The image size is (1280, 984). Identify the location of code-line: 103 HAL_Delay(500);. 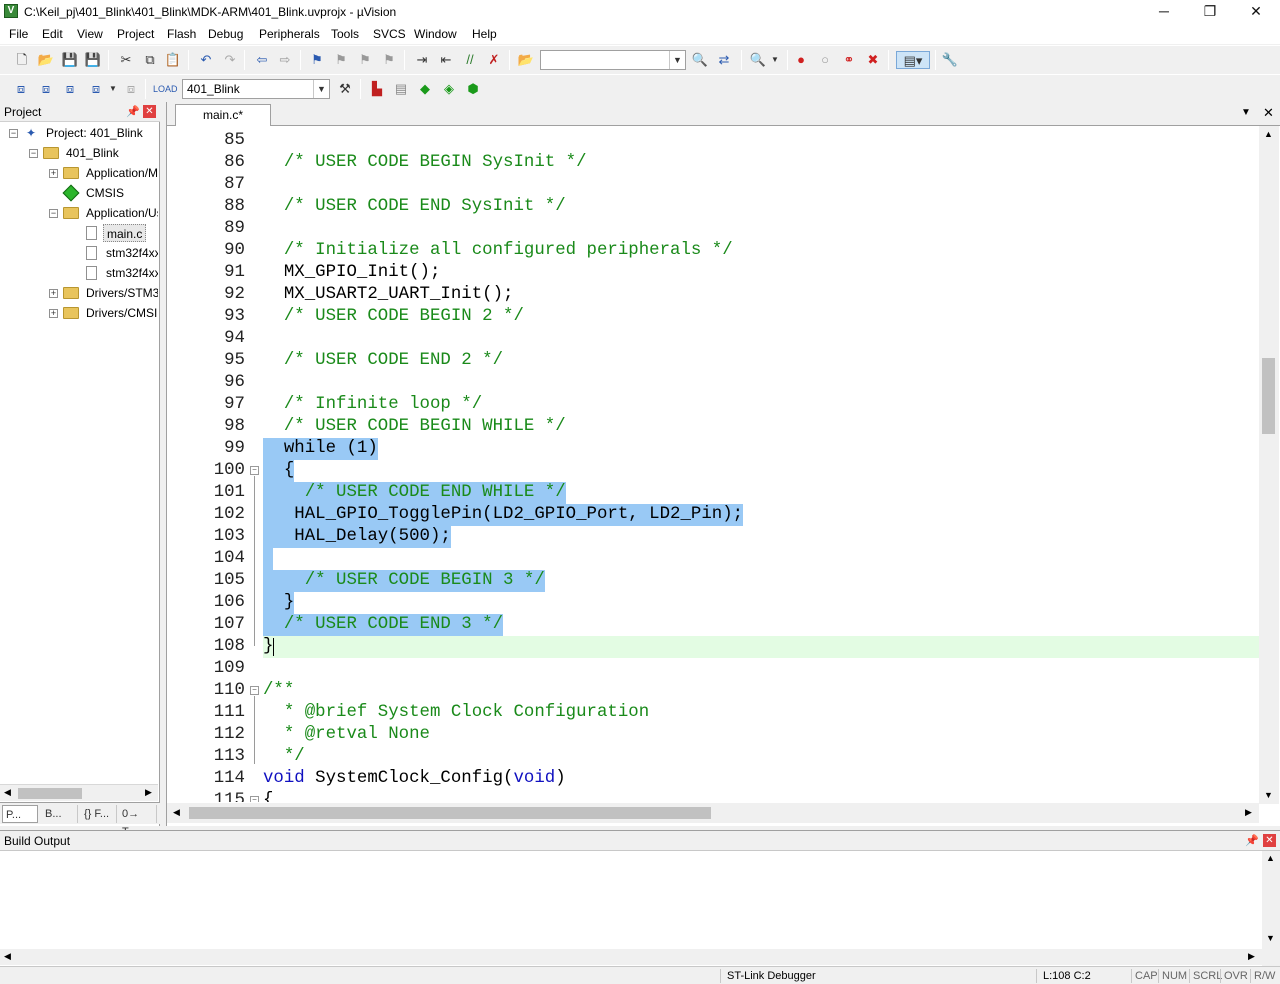
(713, 537).